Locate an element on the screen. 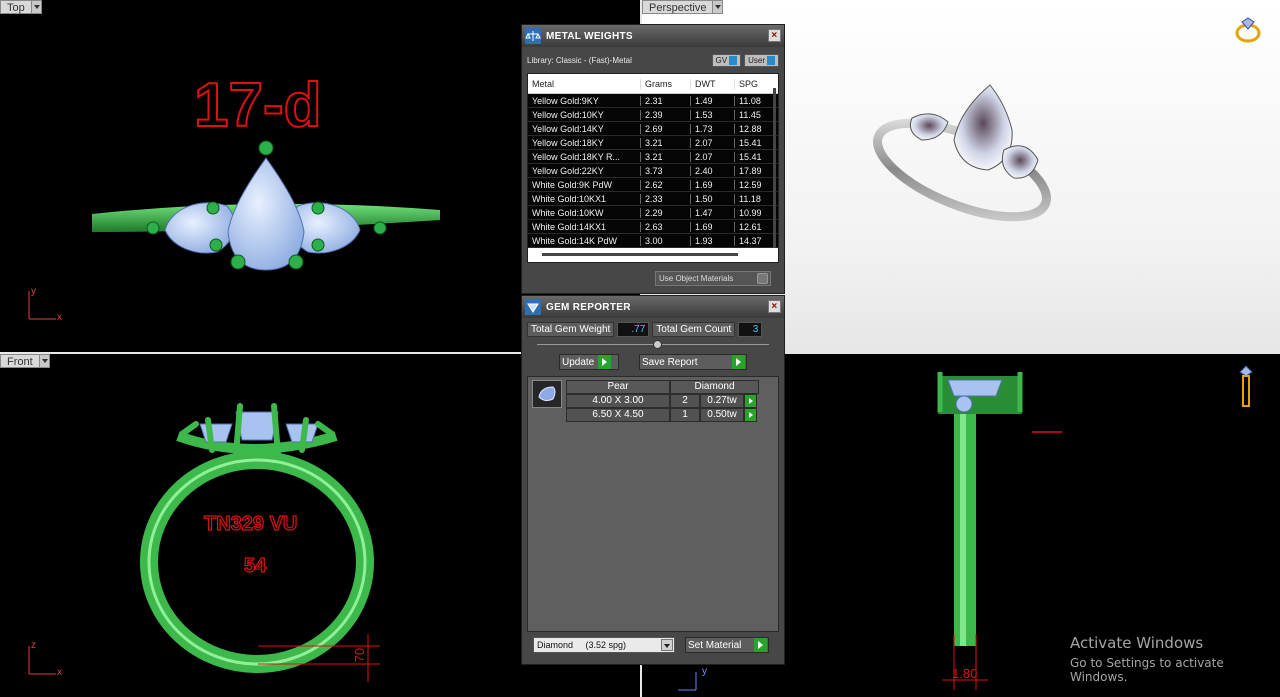 The height and width of the screenshot is (697, 1280). horizontal-scrollbar is located at coordinates (640, 254).